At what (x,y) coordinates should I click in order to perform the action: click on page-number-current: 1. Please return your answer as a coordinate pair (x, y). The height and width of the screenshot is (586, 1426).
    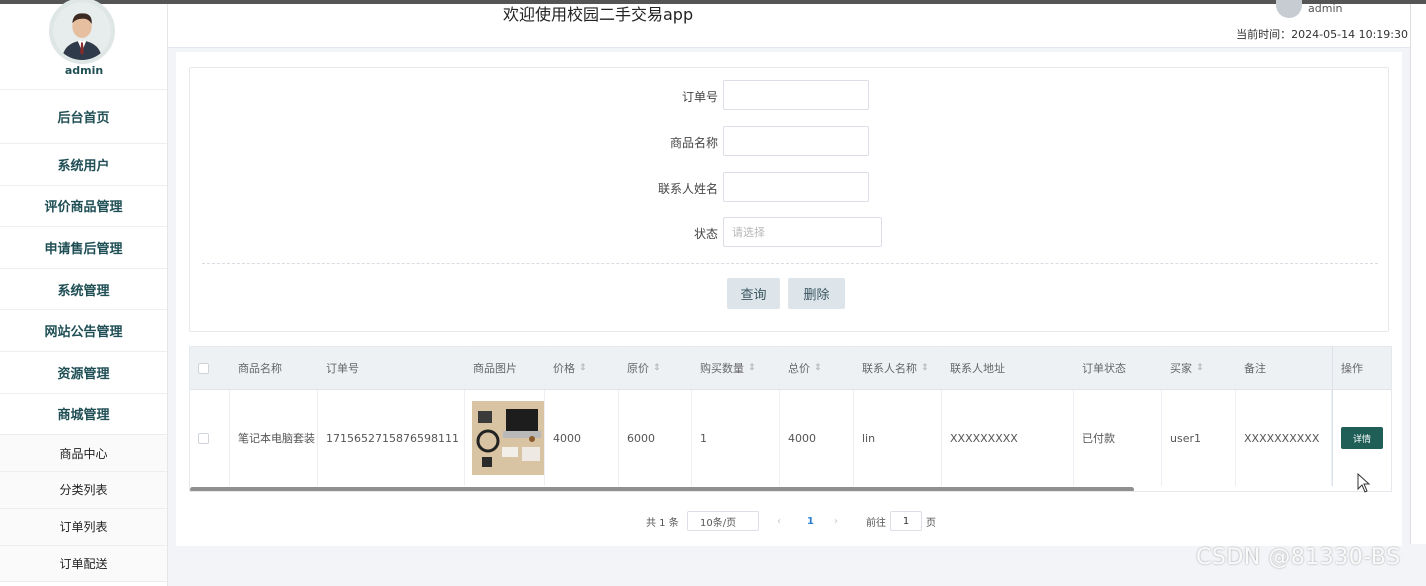
    Looking at the image, I should click on (810, 521).